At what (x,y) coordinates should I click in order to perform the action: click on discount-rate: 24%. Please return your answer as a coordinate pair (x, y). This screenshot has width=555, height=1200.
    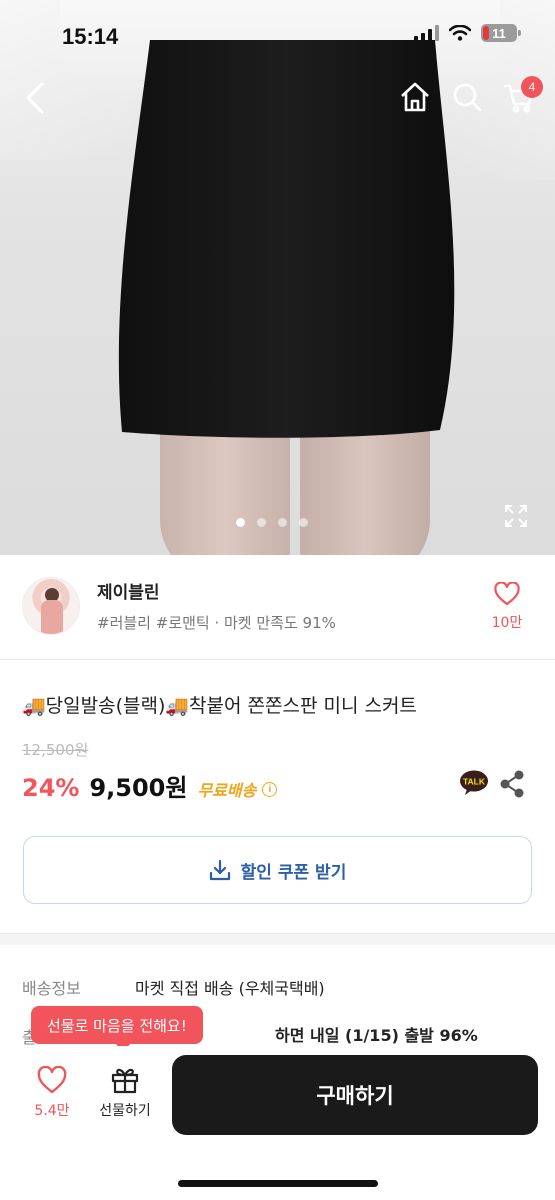
    Looking at the image, I should click on (51, 788).